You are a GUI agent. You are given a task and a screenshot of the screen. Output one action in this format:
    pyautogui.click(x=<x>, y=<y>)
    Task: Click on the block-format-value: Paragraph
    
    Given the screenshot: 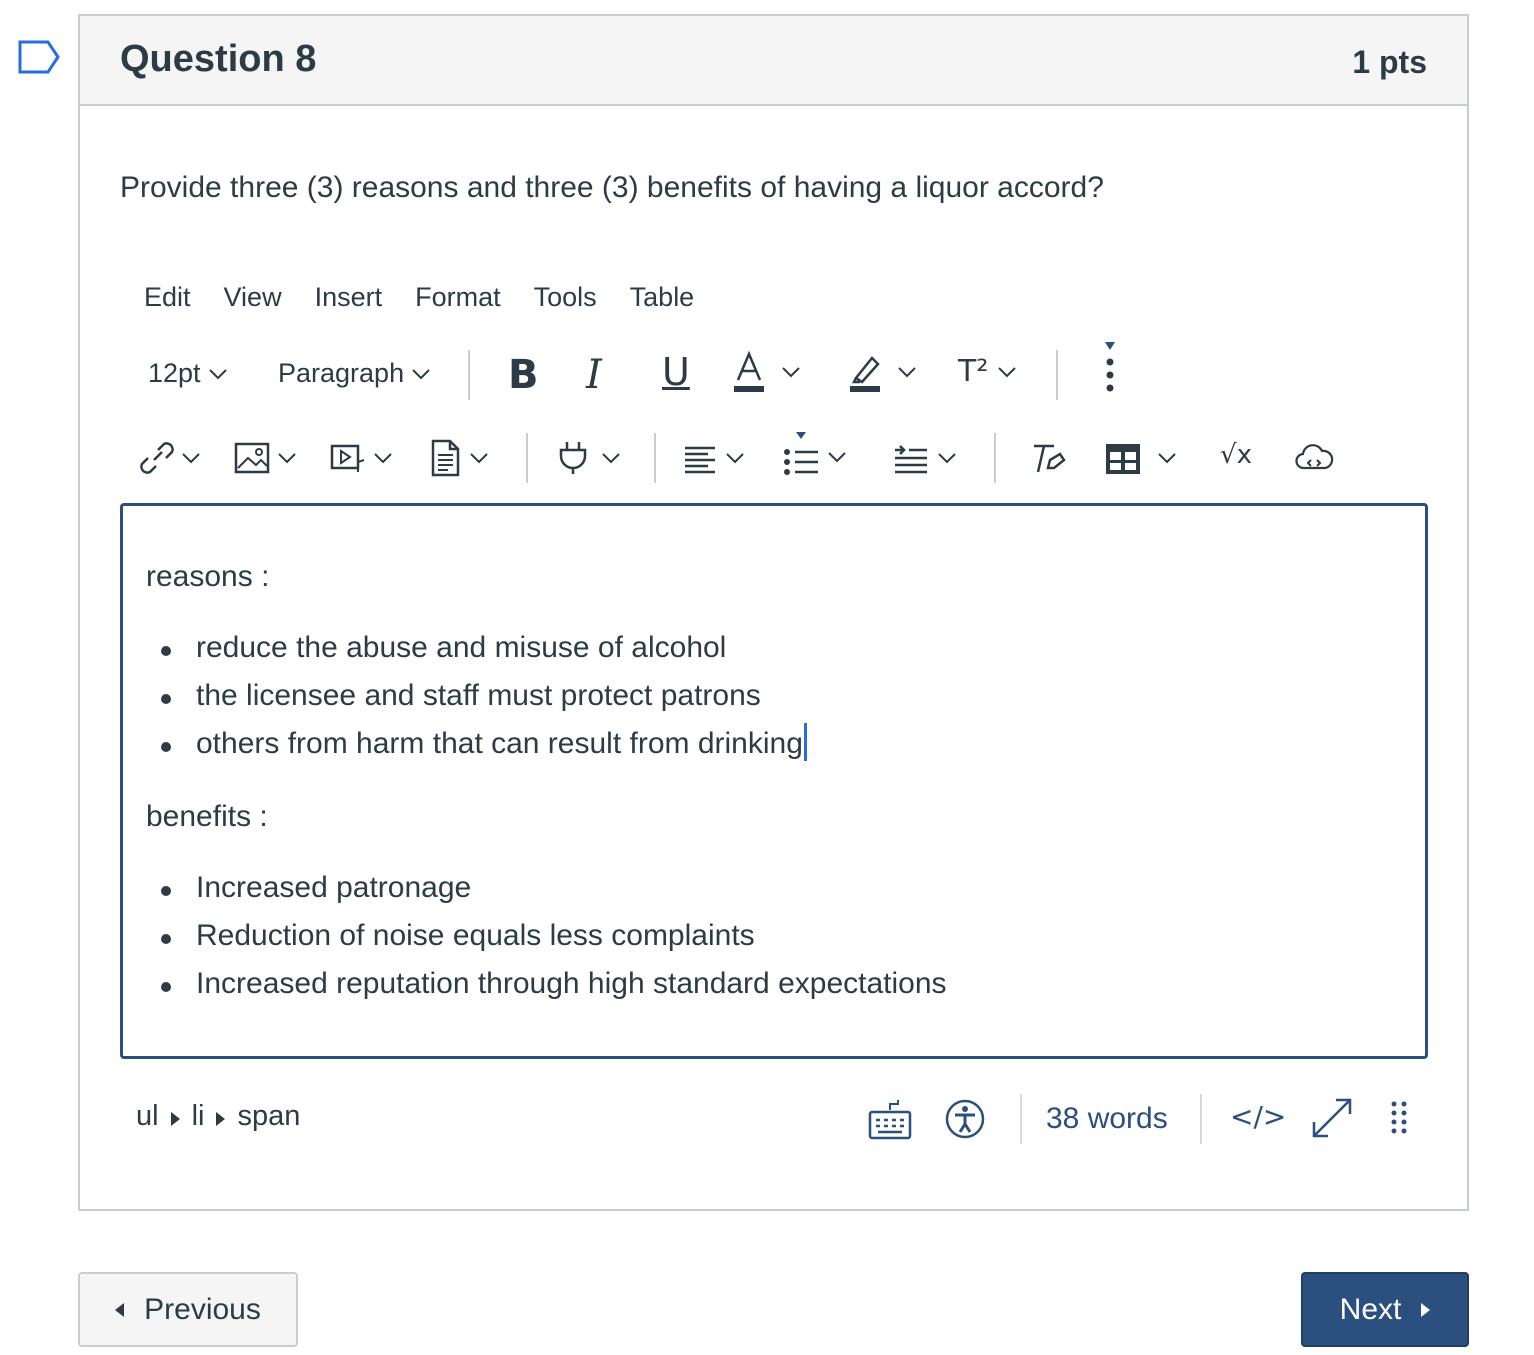 What is the action you would take?
    pyautogui.click(x=341, y=373)
    